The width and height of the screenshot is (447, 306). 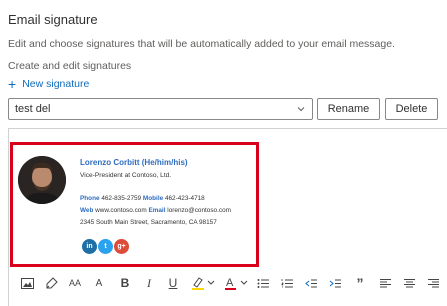 What do you see at coordinates (335, 283) in the screenshot?
I see `increase-indent-icon` at bounding box center [335, 283].